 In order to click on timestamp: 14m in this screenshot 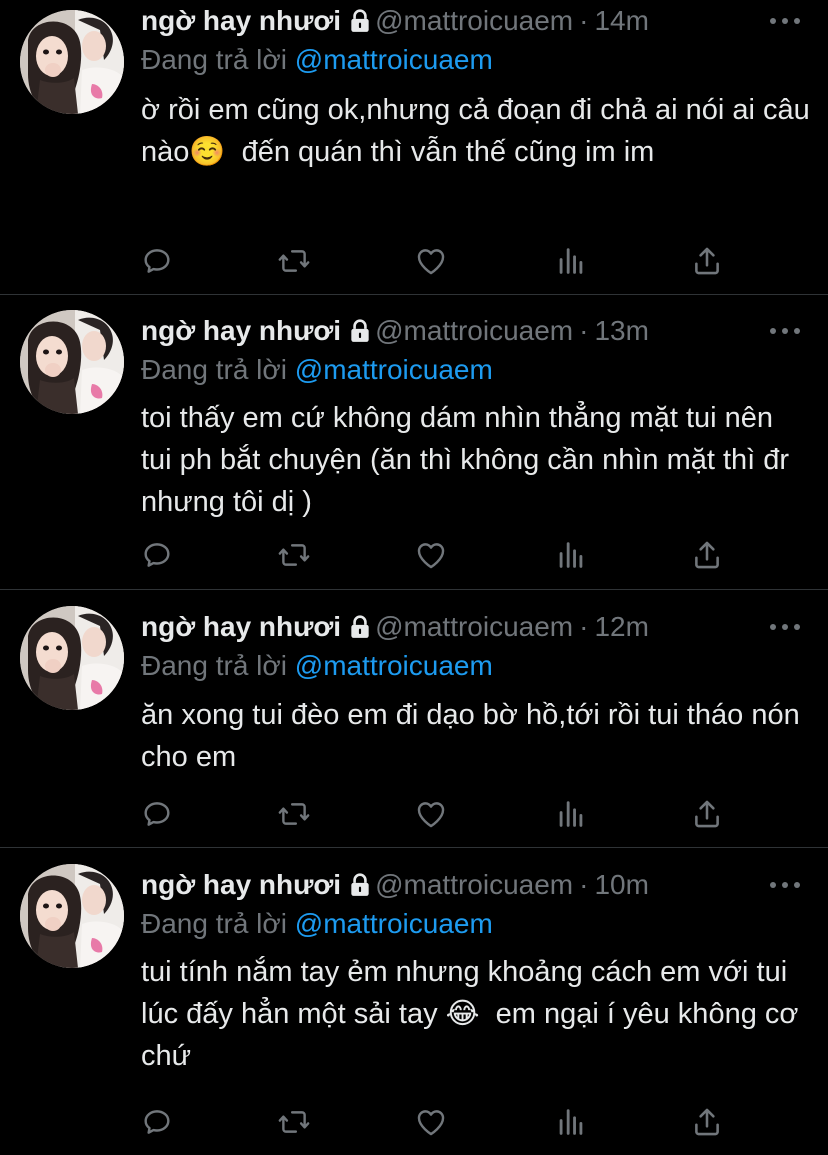, I will do `click(621, 20)`.